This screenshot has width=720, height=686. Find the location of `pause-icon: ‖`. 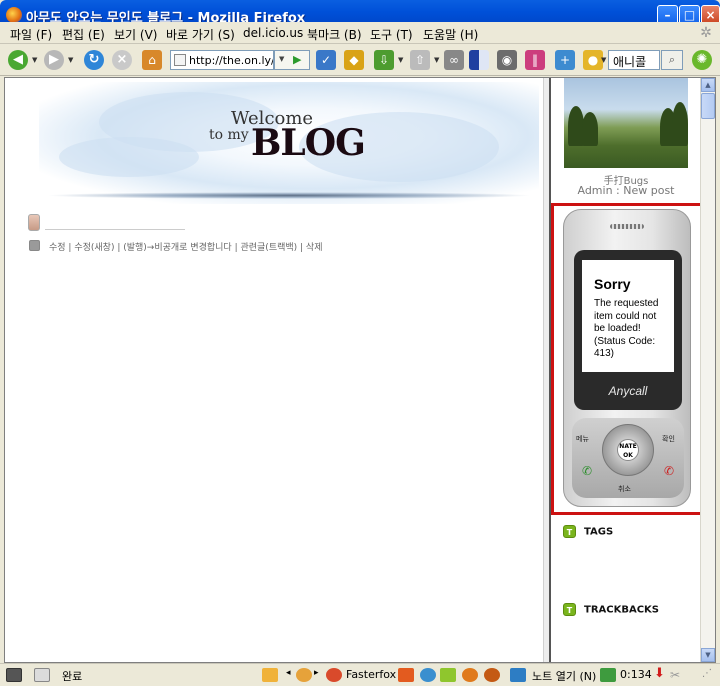

pause-icon: ‖ is located at coordinates (535, 60).